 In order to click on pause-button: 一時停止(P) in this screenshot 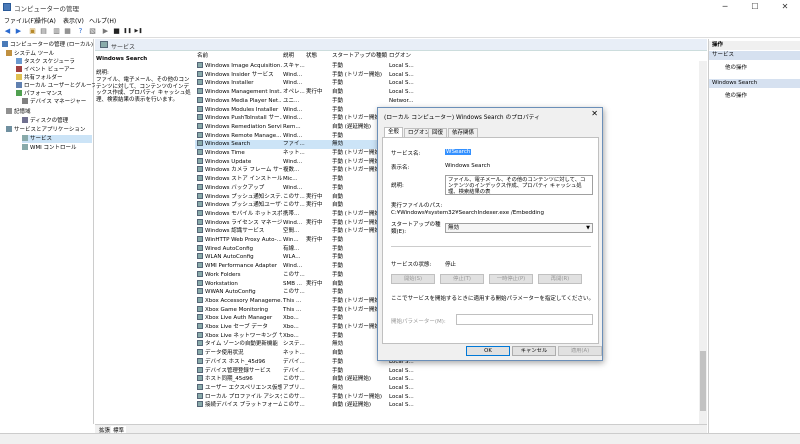, I will do `click(511, 279)`.